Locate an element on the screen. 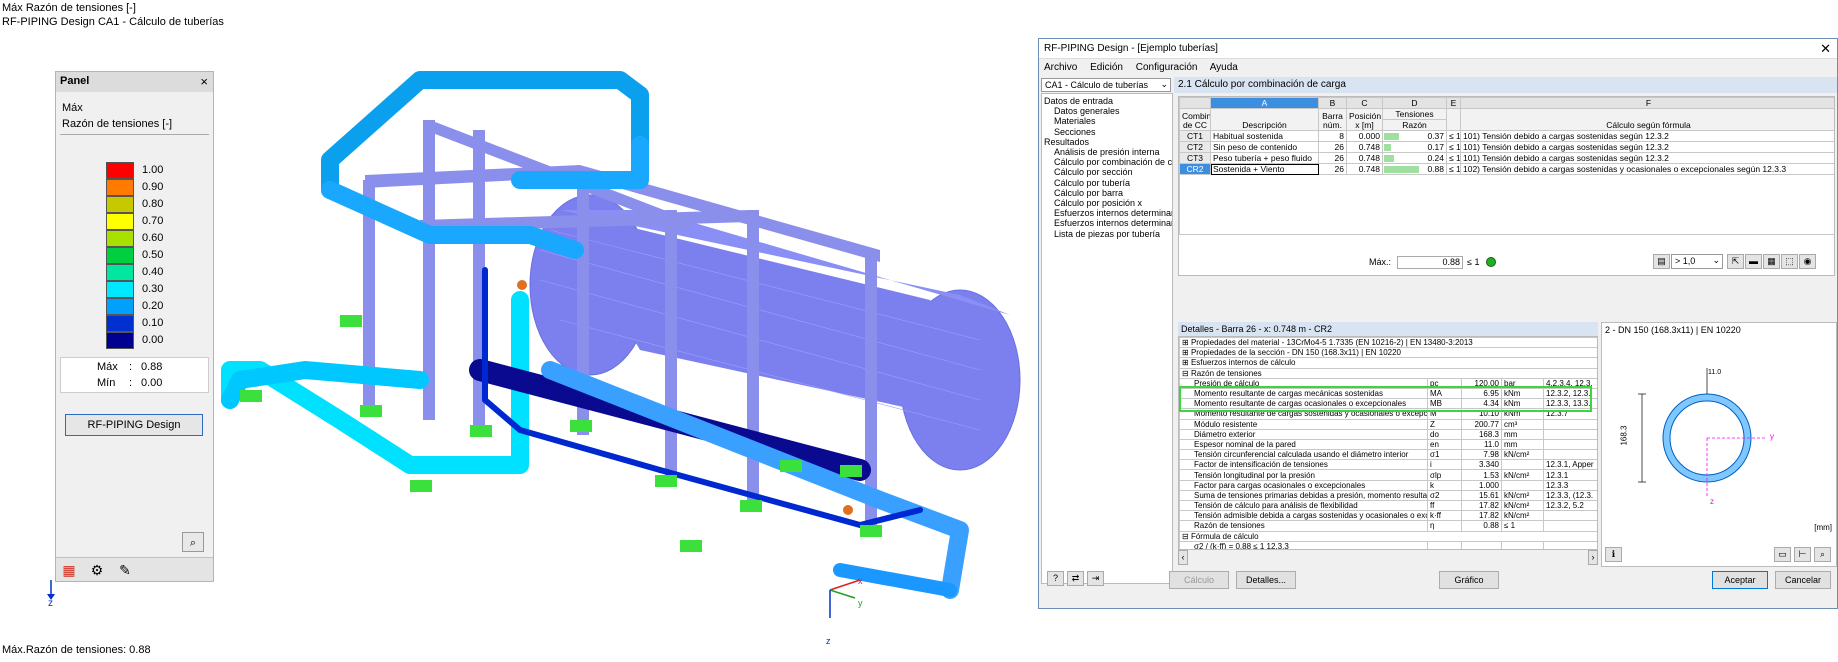 The width and height of the screenshot is (1838, 662). select-icon: ⬚ is located at coordinates (1789, 261).